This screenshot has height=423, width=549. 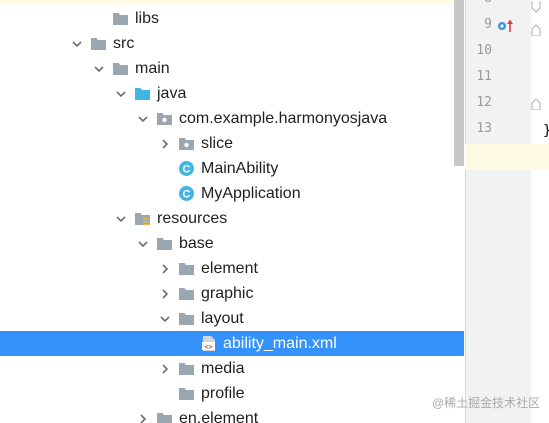 I want to click on tree-item-mainability: C MainAbility, so click(x=232, y=168).